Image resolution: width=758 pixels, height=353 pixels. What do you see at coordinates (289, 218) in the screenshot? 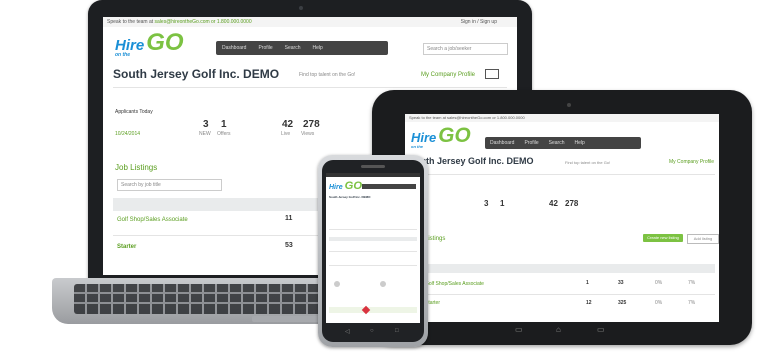
I see `job-row-value: 11` at bounding box center [289, 218].